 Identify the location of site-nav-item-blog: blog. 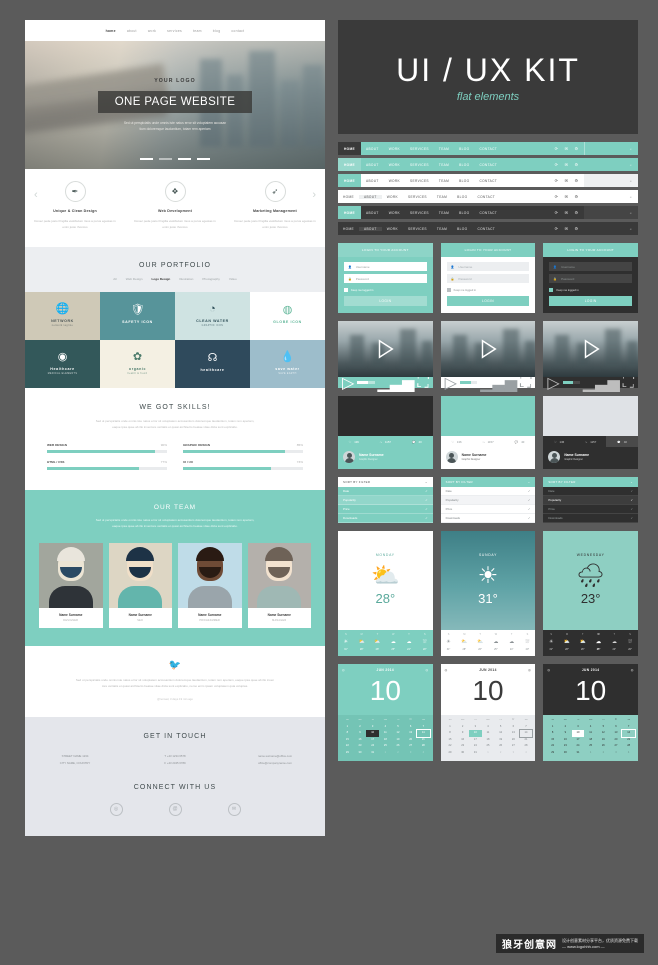
(217, 31).